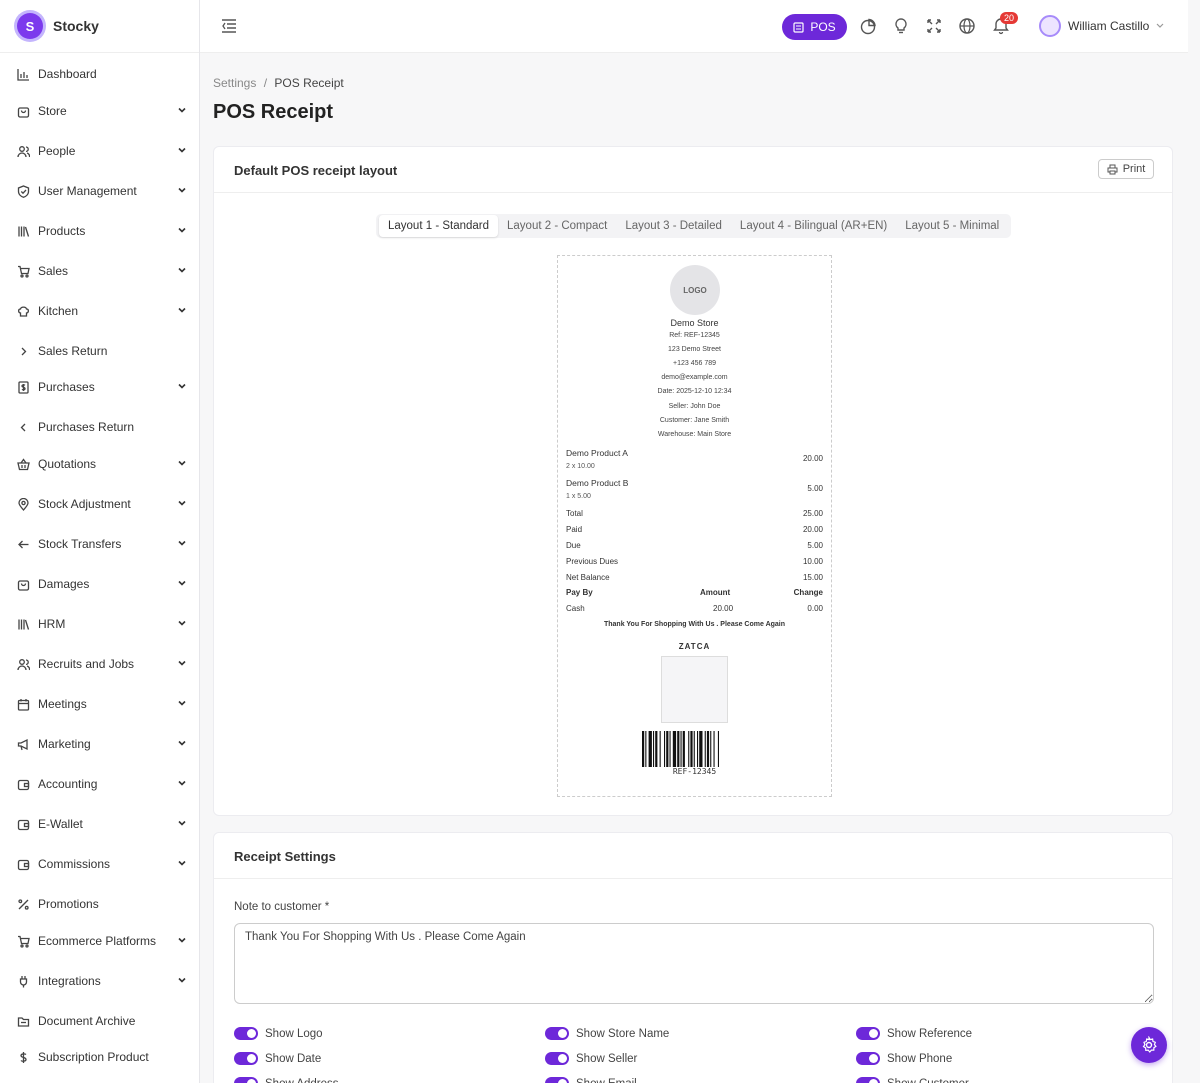 The height and width of the screenshot is (1083, 1200). I want to click on sidebar-item-accounting: Accounting, so click(99, 784).